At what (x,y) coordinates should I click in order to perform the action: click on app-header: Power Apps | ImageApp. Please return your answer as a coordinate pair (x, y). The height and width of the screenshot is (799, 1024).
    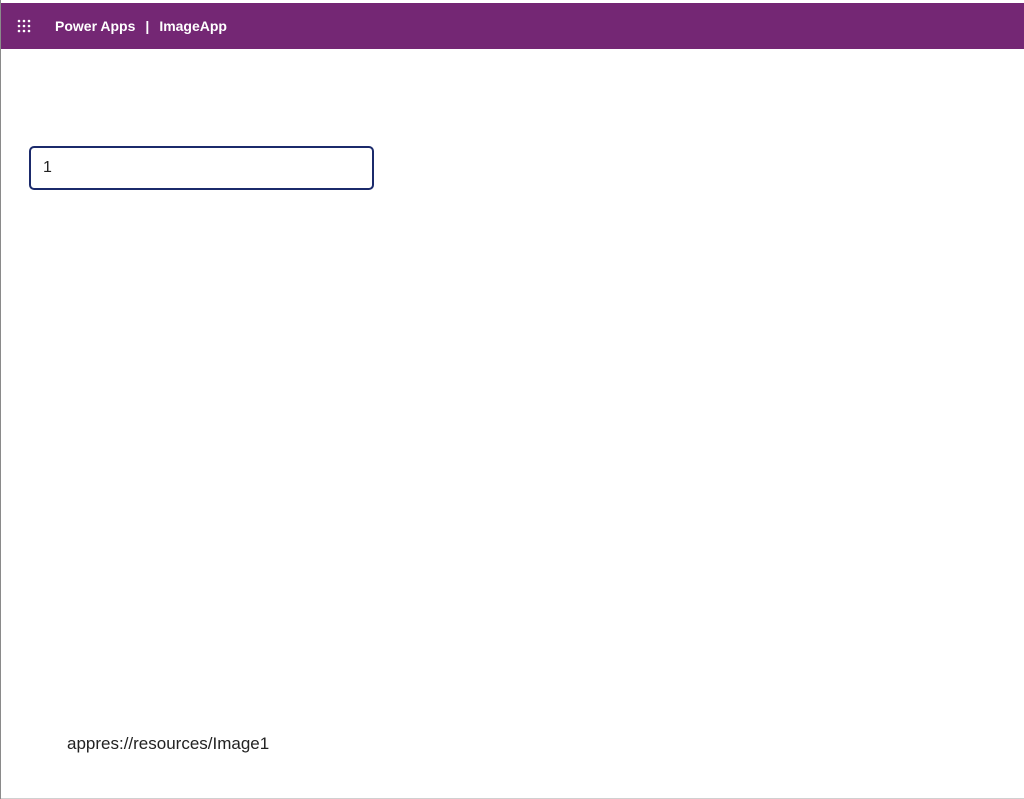
    Looking at the image, I should click on (512, 26).